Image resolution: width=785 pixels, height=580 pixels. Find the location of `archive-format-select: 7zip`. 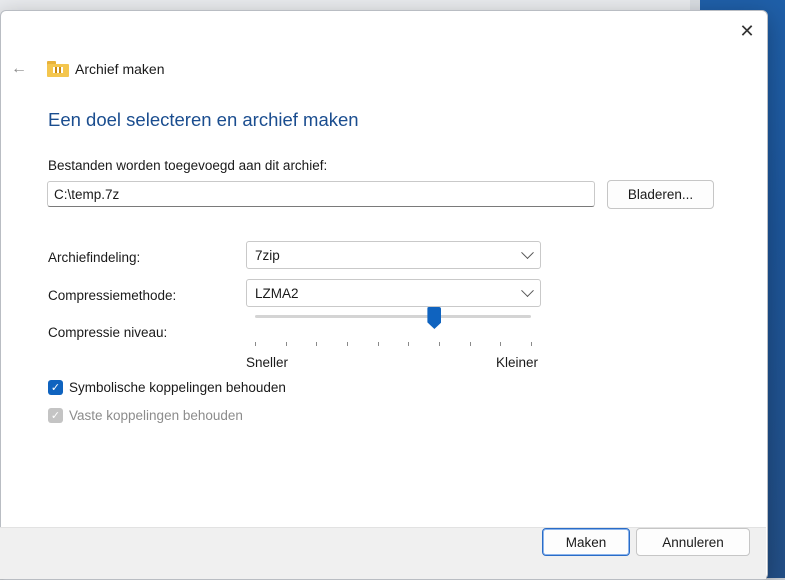

archive-format-select: 7zip is located at coordinates (393, 255).